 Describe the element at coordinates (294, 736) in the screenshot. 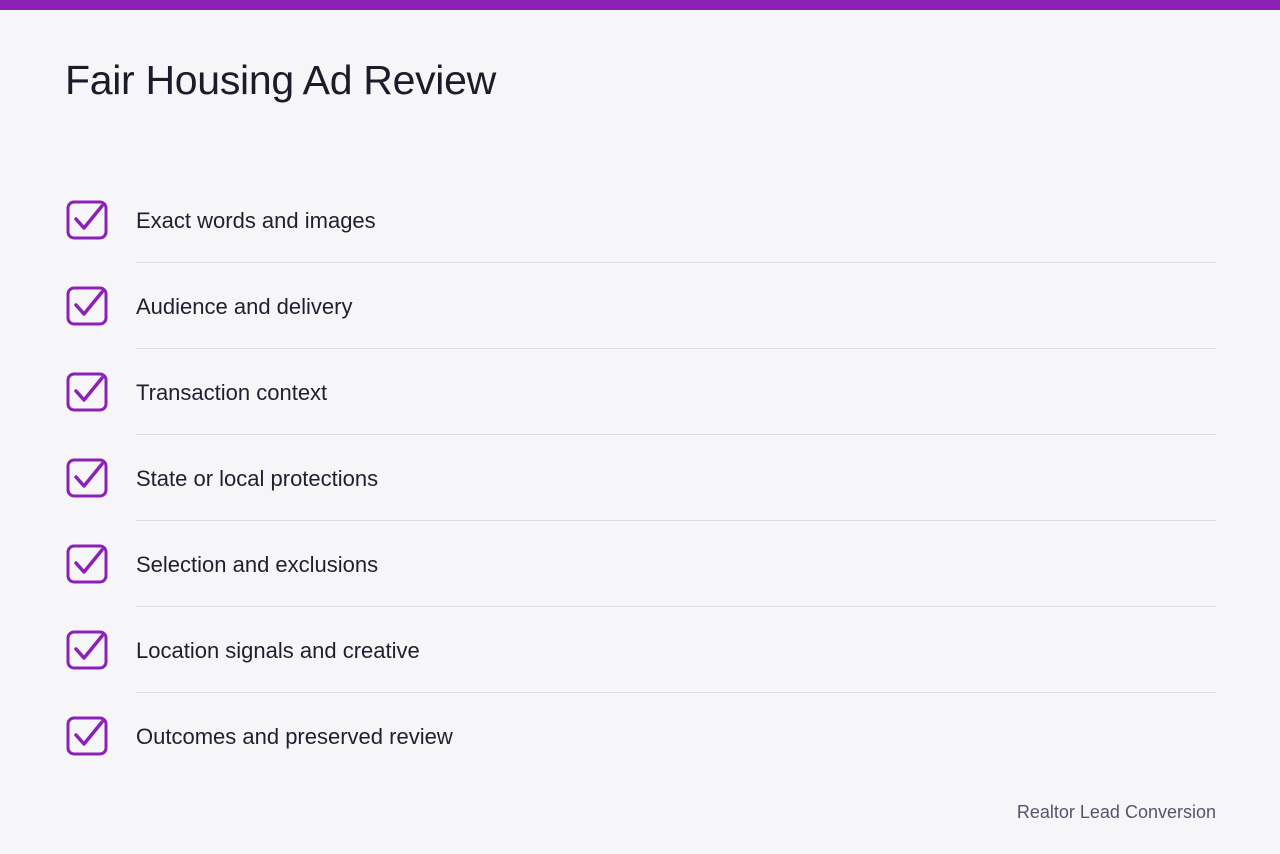

I see `checklist-item-label: Outcomes and preserved review` at that location.